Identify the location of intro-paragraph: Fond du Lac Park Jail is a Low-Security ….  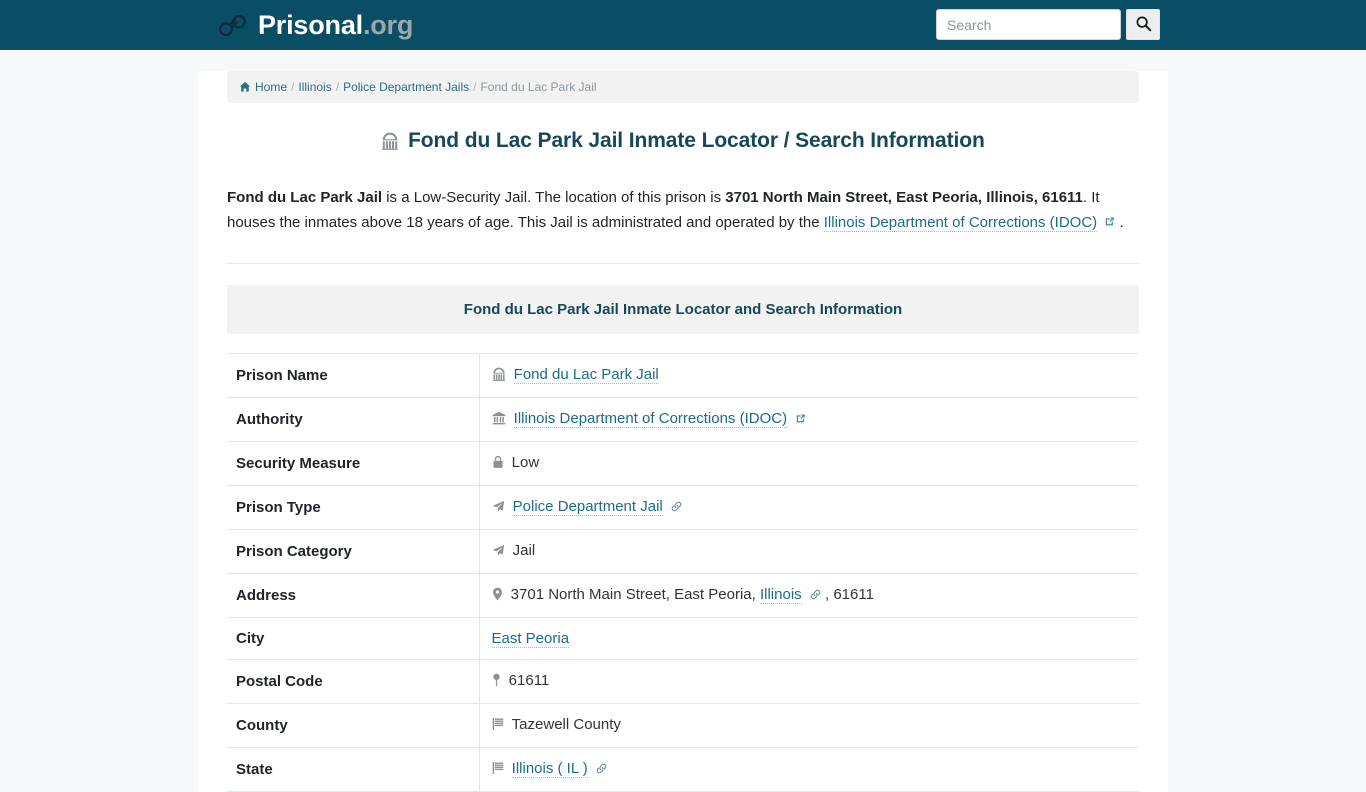
(683, 210).